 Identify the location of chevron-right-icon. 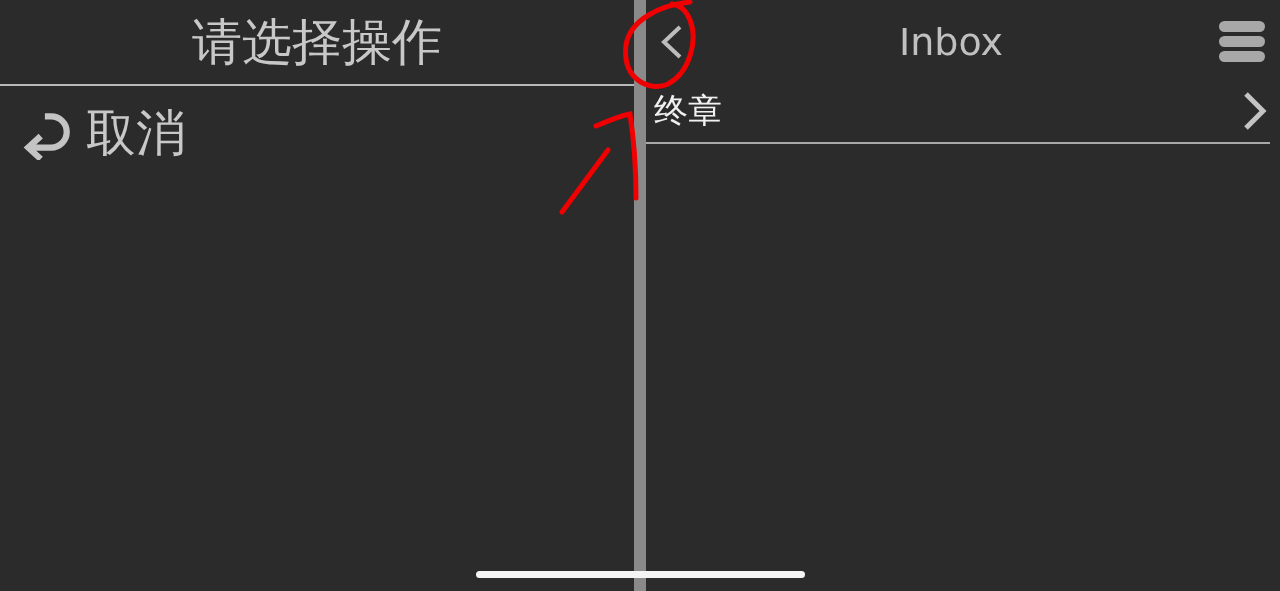
(1255, 111).